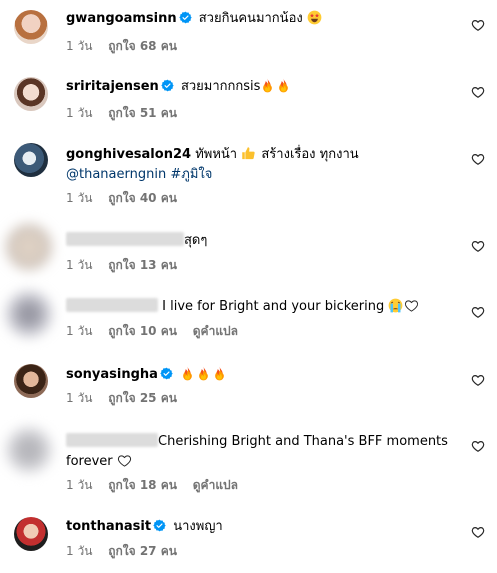  Describe the element at coordinates (142, 46) in the screenshot. I see `comment-likes: ถูกใจ 68 คน` at that location.